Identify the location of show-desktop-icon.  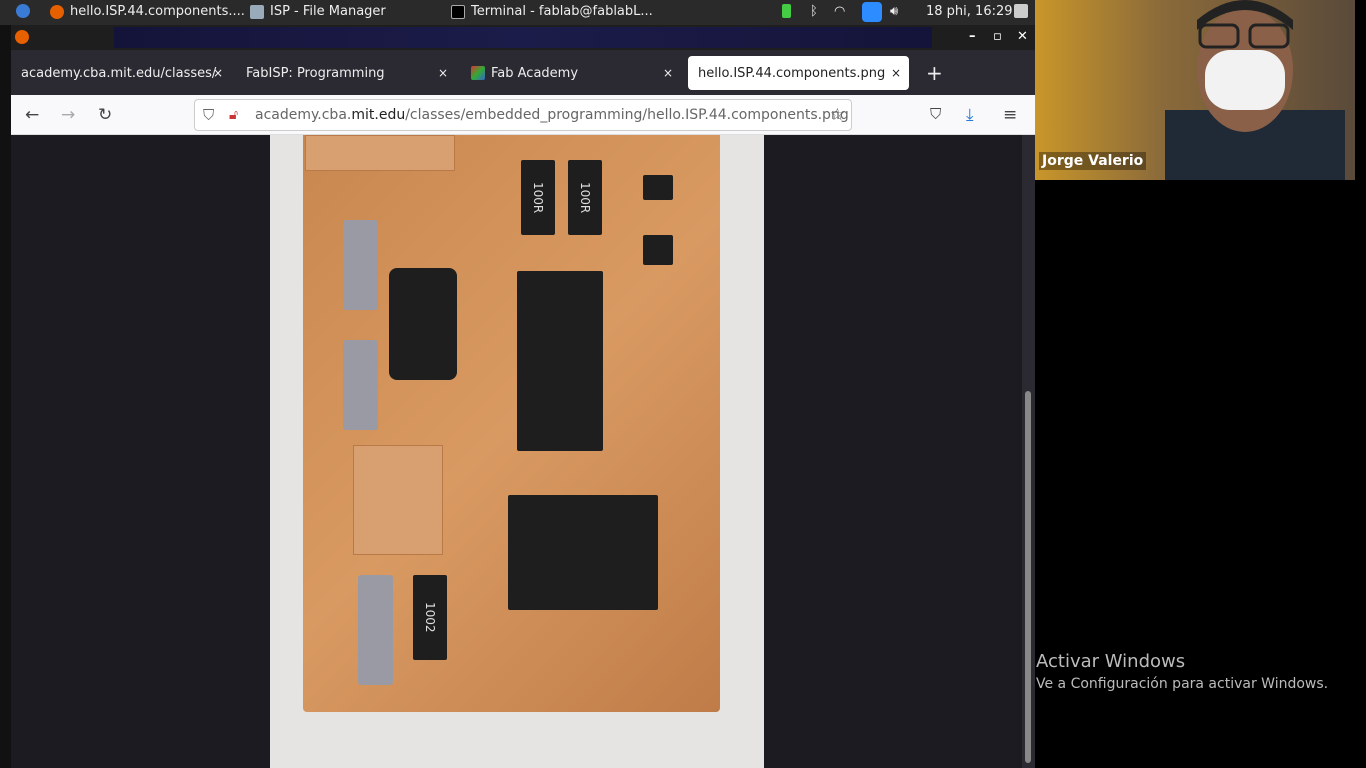
(1021, 11).